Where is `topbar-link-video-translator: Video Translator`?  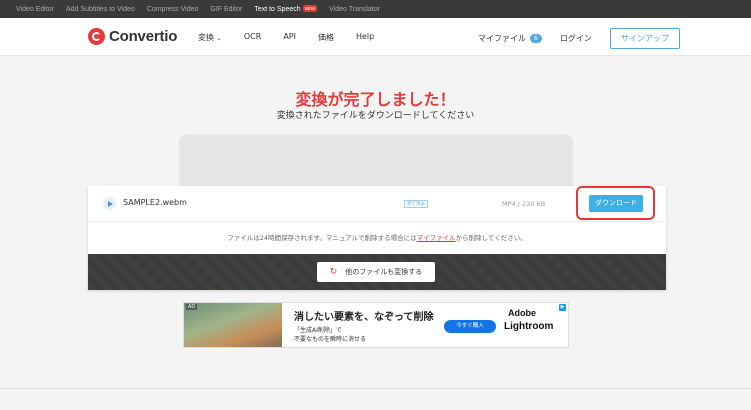
topbar-link-video-translator: Video Translator is located at coordinates (354, 9).